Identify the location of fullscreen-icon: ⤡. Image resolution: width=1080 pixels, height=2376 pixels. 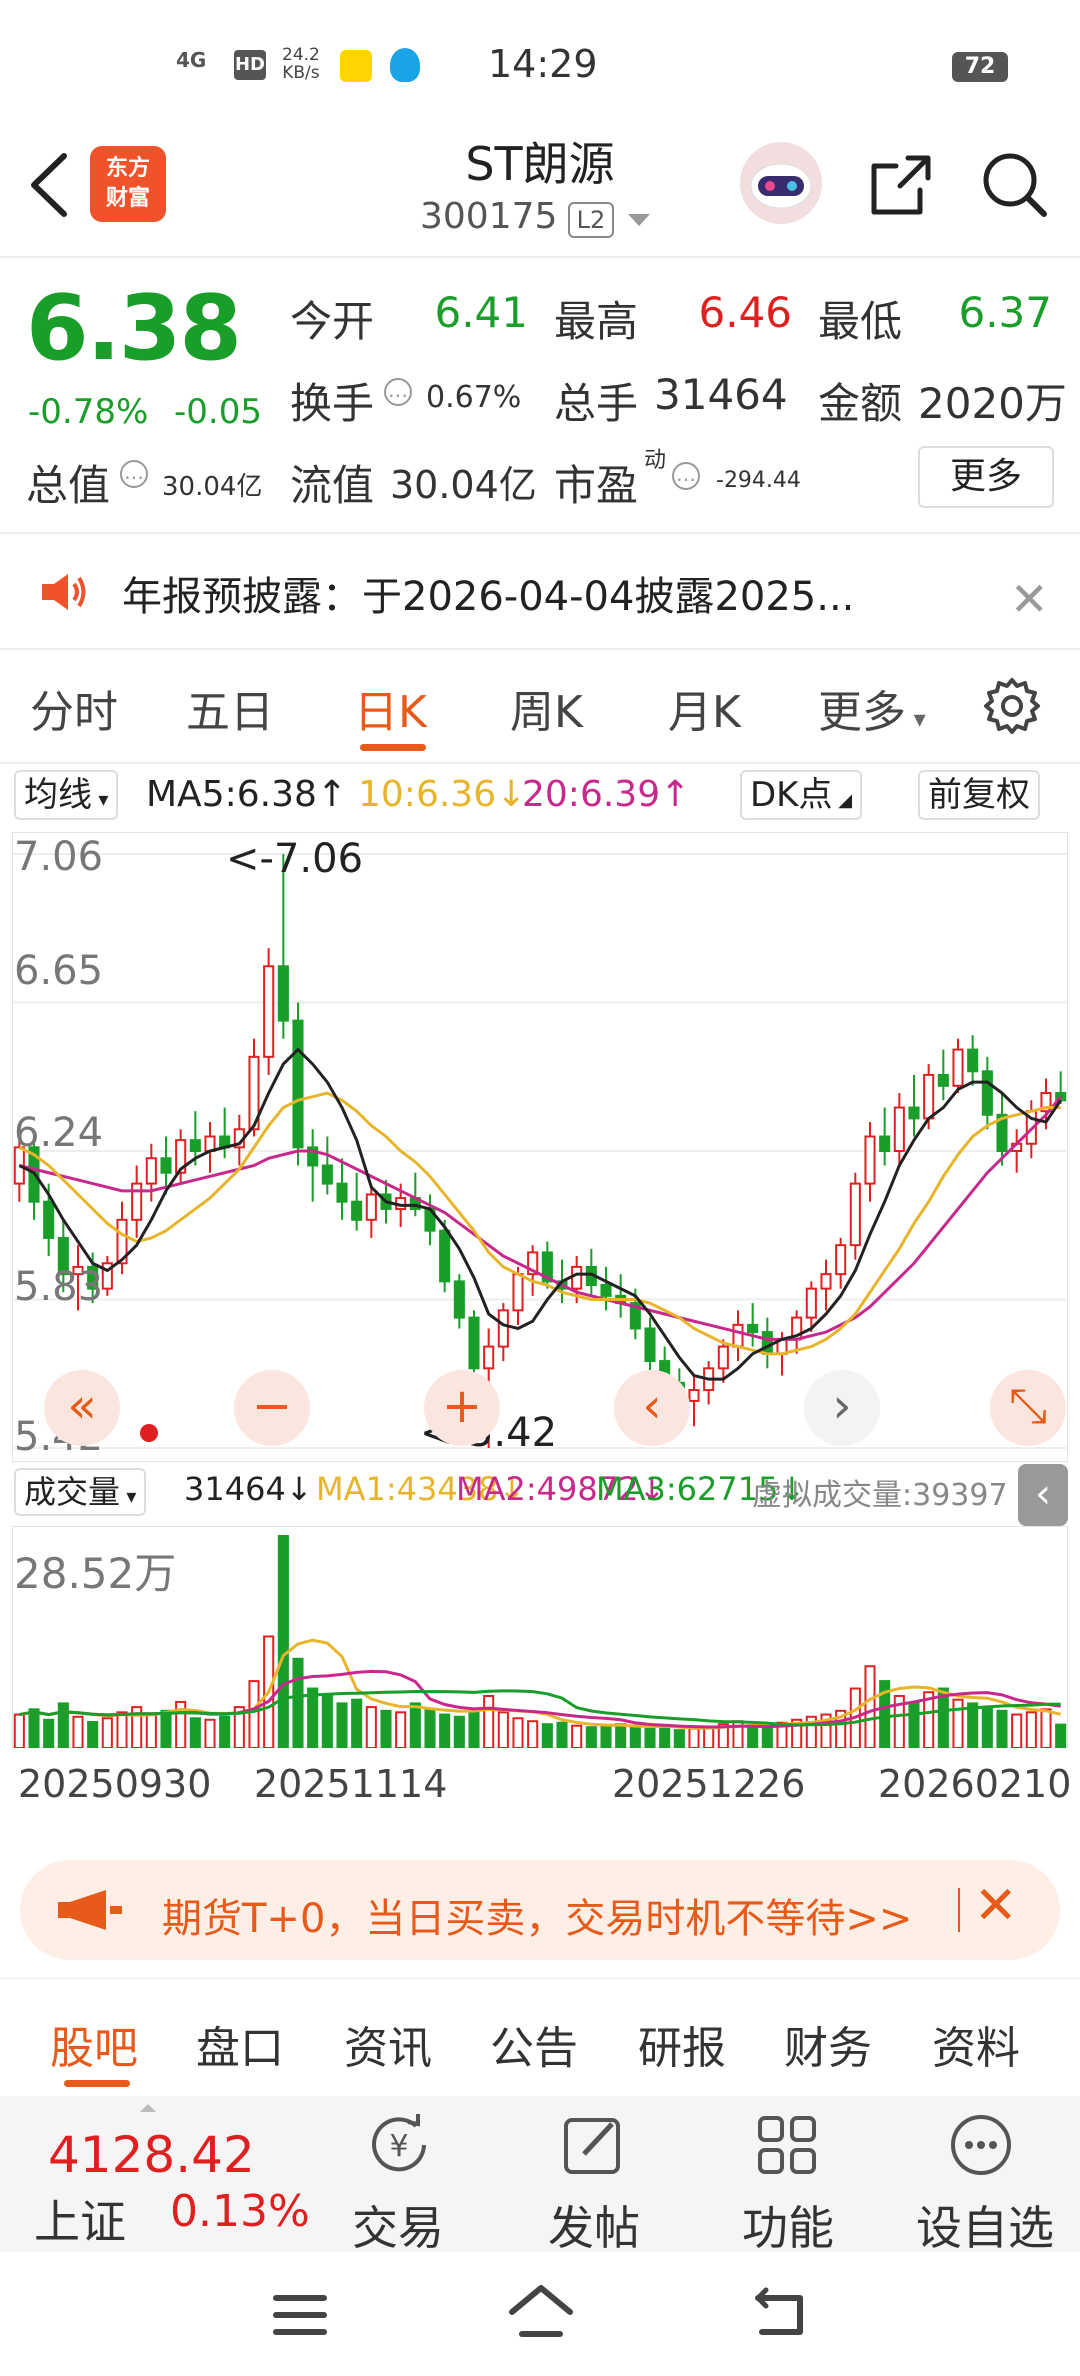
(1028, 1408).